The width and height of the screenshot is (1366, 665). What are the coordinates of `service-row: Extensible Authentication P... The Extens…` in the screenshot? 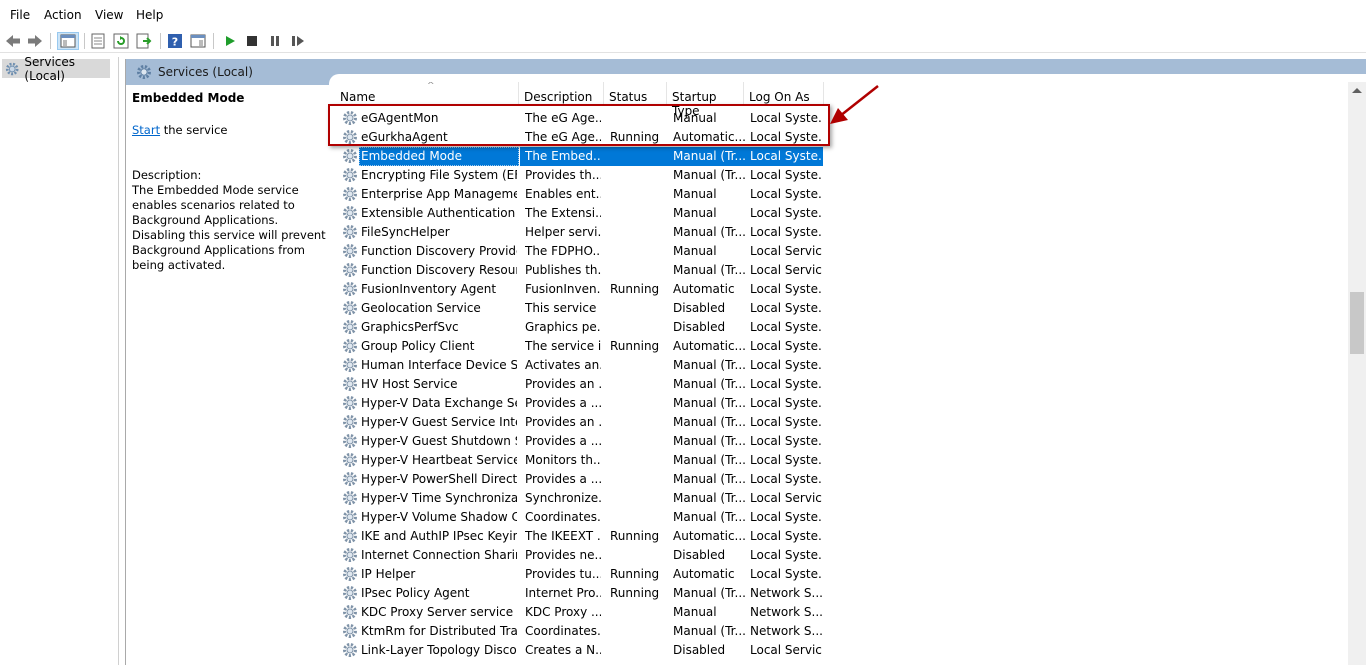 It's located at (580, 213).